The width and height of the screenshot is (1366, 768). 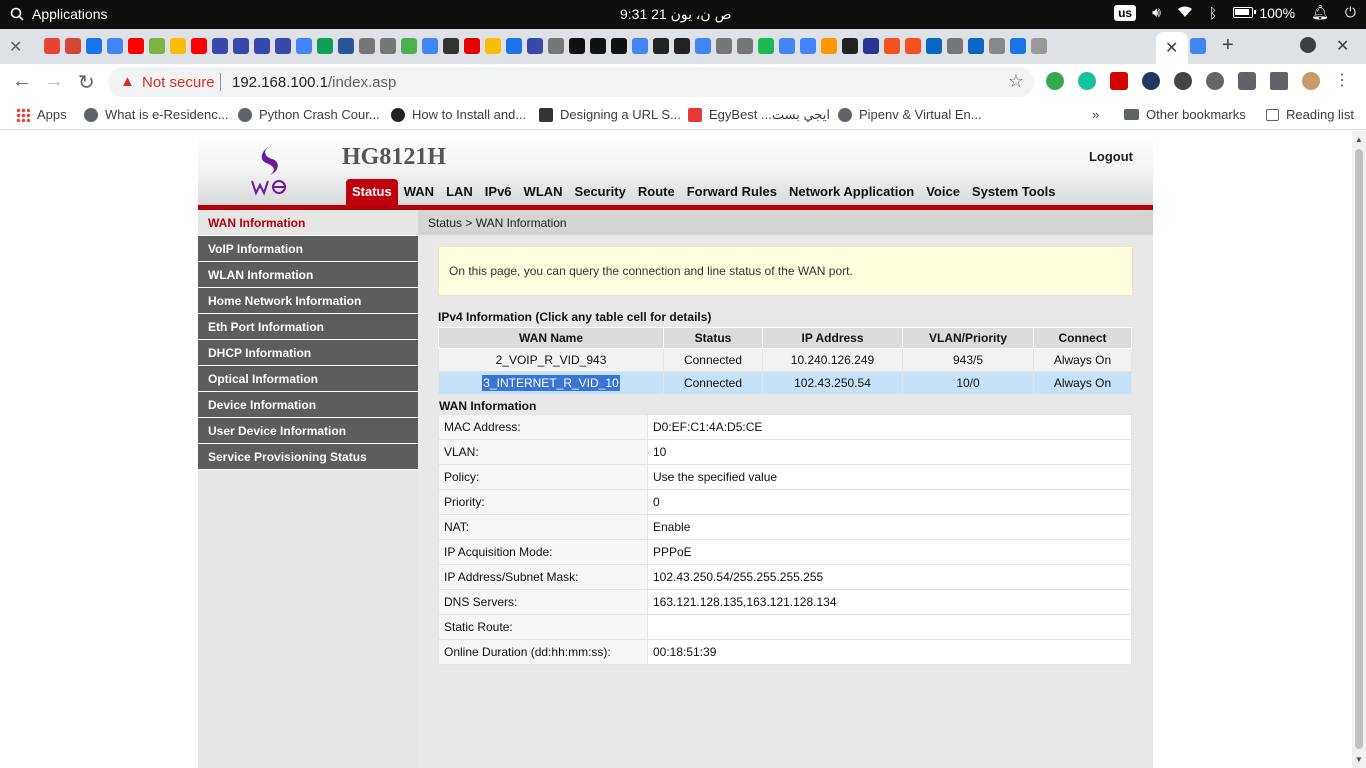 What do you see at coordinates (543, 192) in the screenshot?
I see `menu-wlan: WLAN` at bounding box center [543, 192].